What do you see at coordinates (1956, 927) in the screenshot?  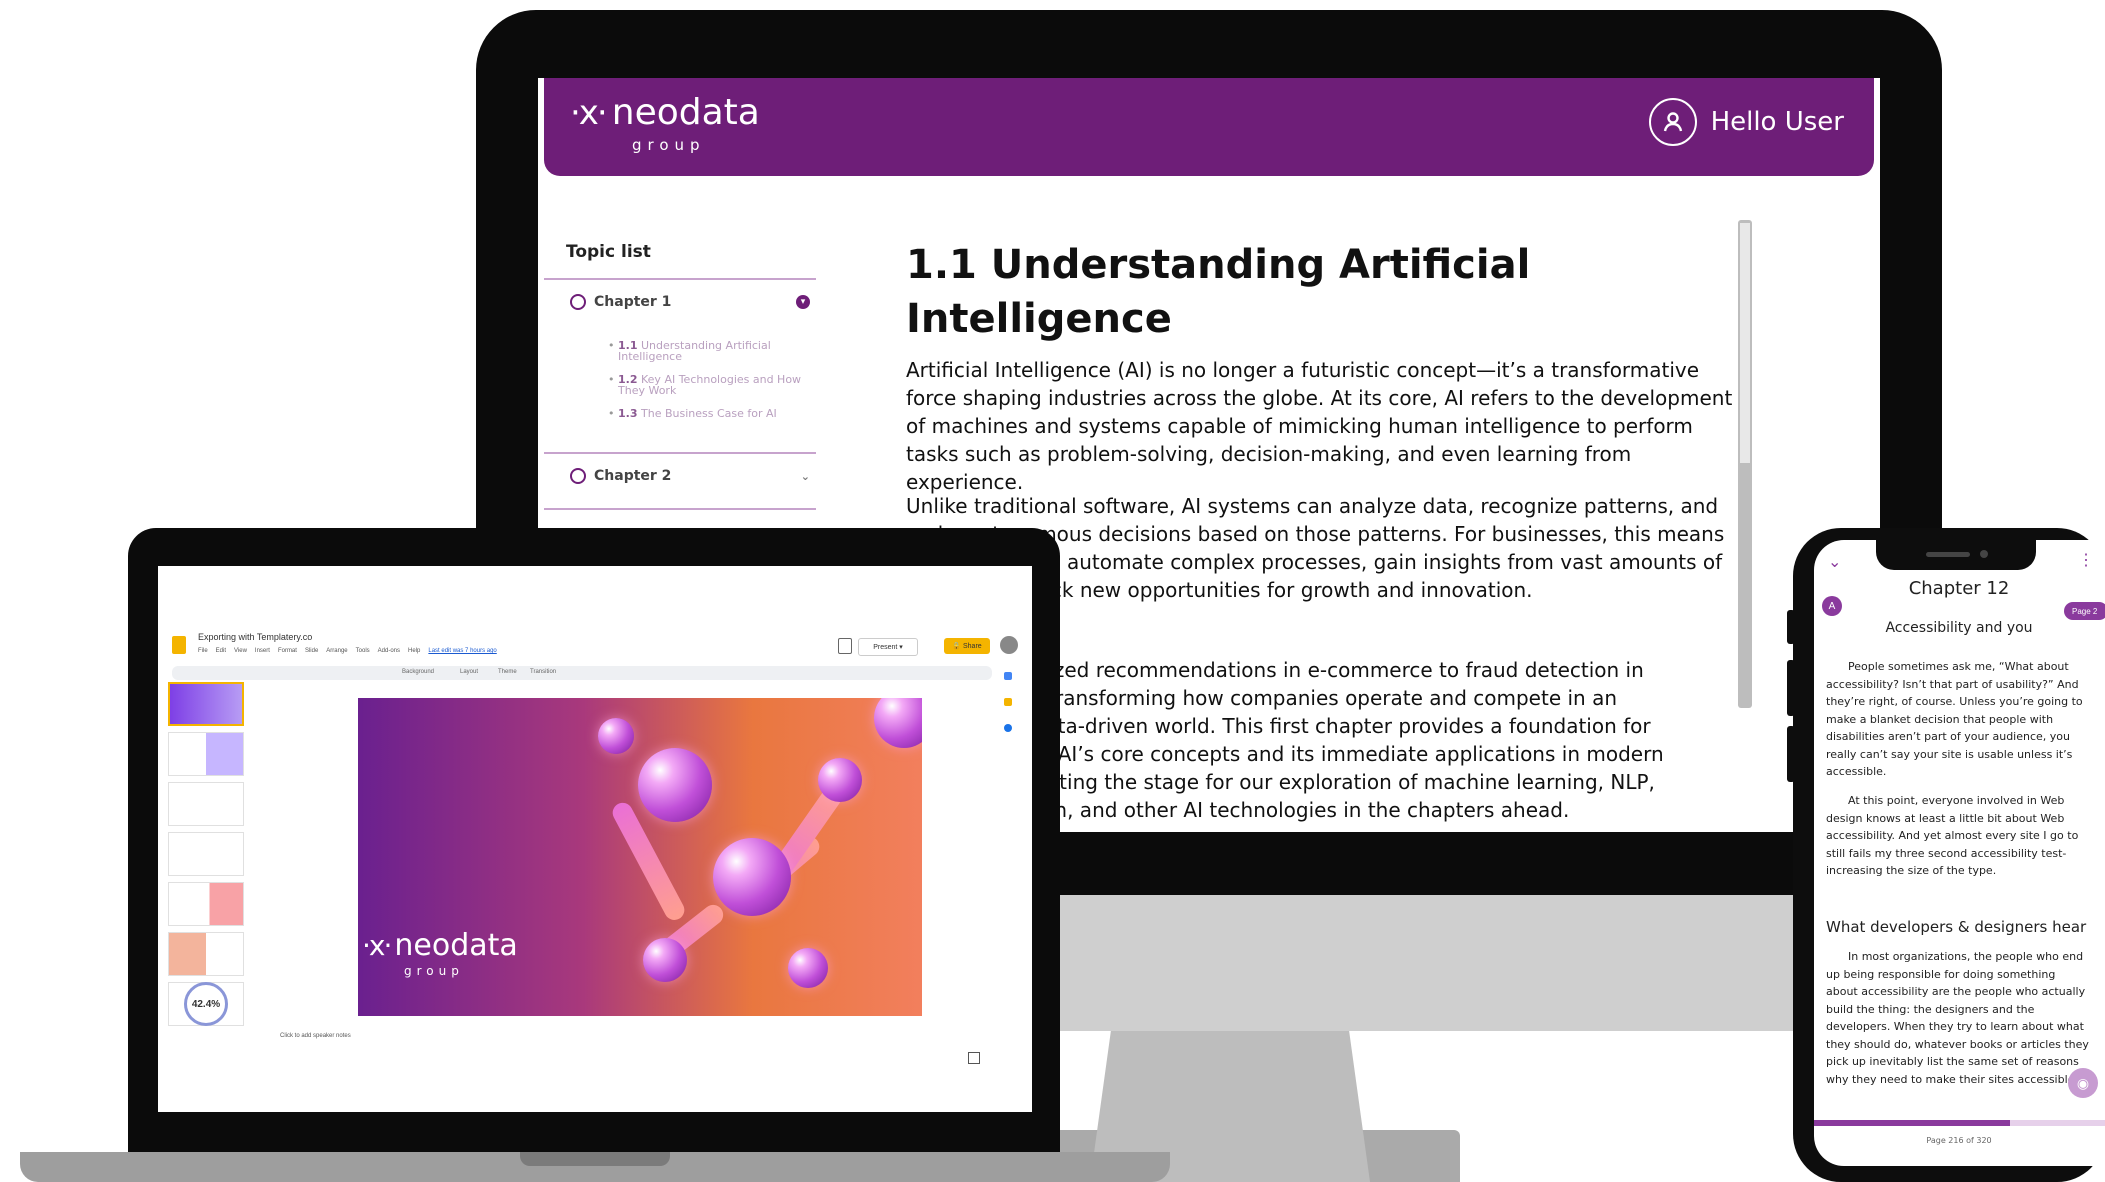 I see `section-heading: What developers & designers hear` at bounding box center [1956, 927].